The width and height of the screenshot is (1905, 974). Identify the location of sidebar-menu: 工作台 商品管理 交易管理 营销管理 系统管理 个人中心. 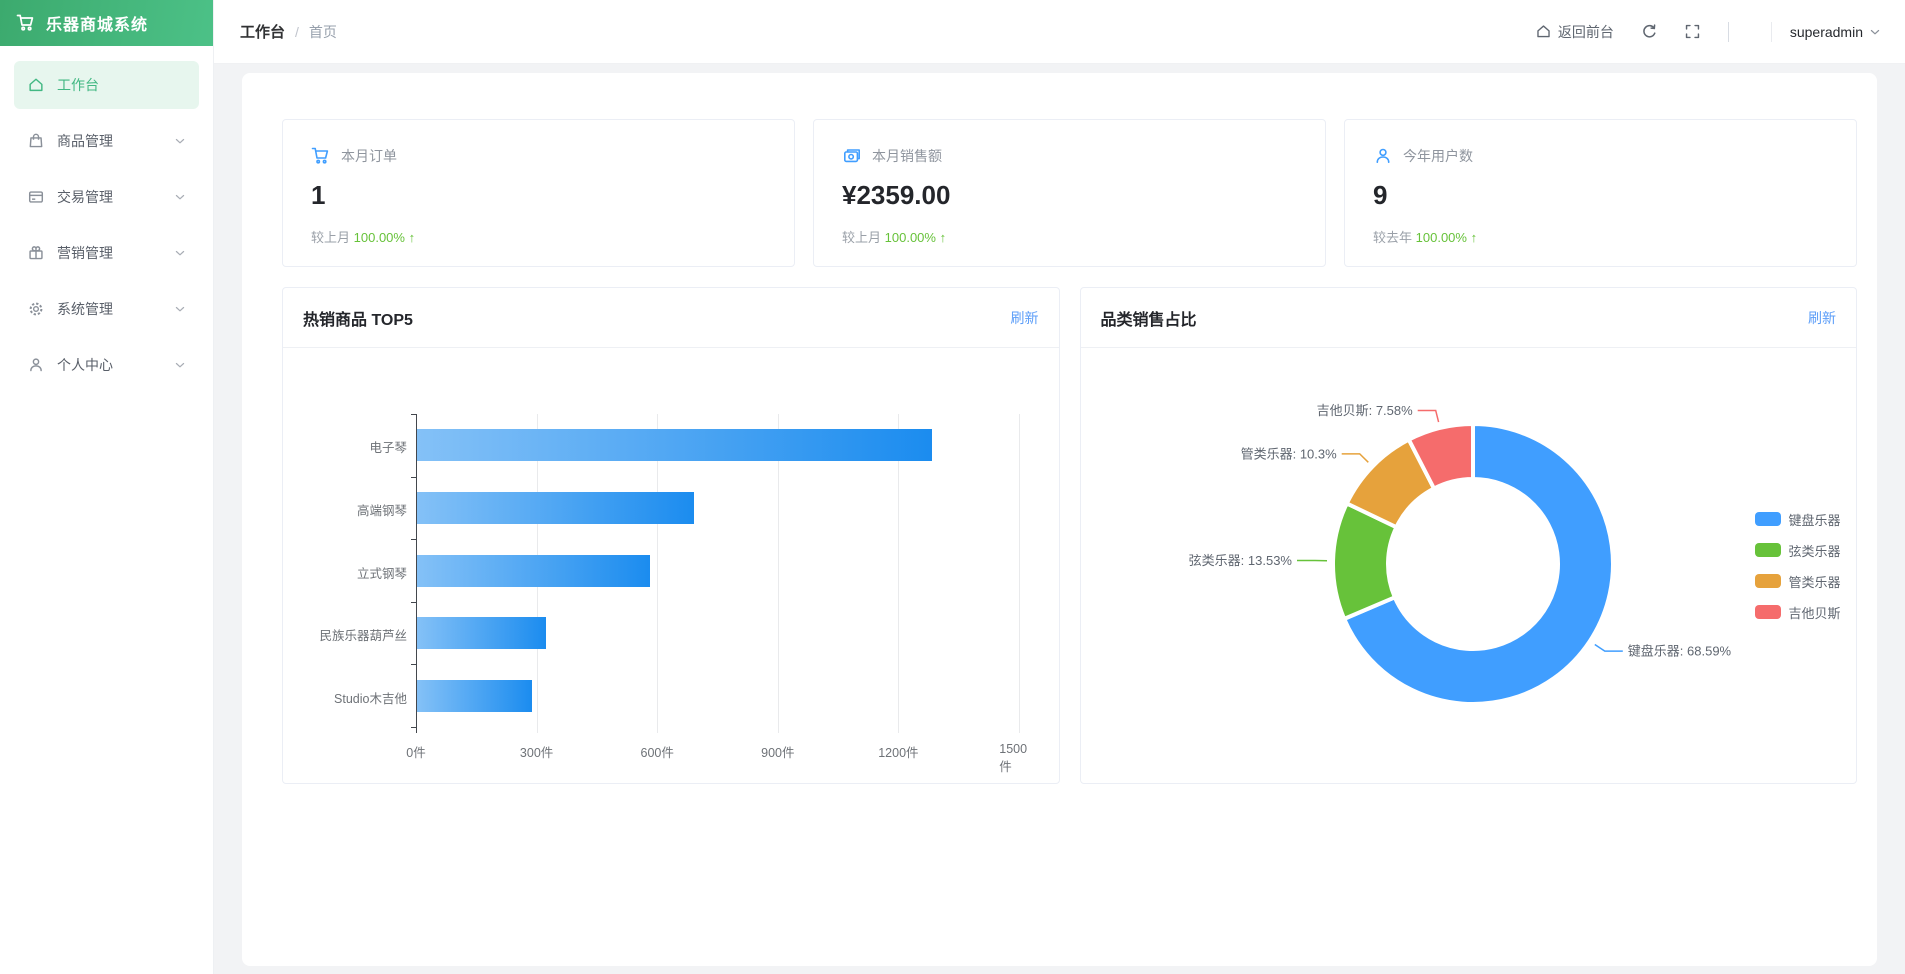
(106, 217).